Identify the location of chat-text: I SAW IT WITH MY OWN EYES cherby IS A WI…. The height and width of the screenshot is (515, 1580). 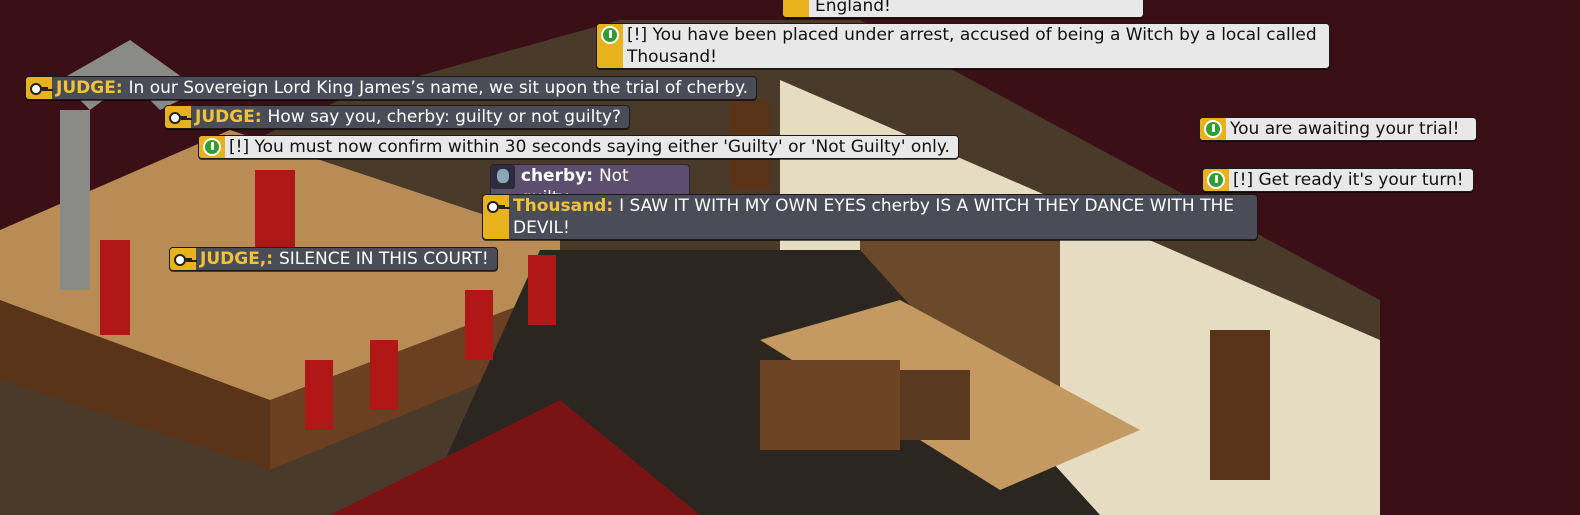
(874, 217).